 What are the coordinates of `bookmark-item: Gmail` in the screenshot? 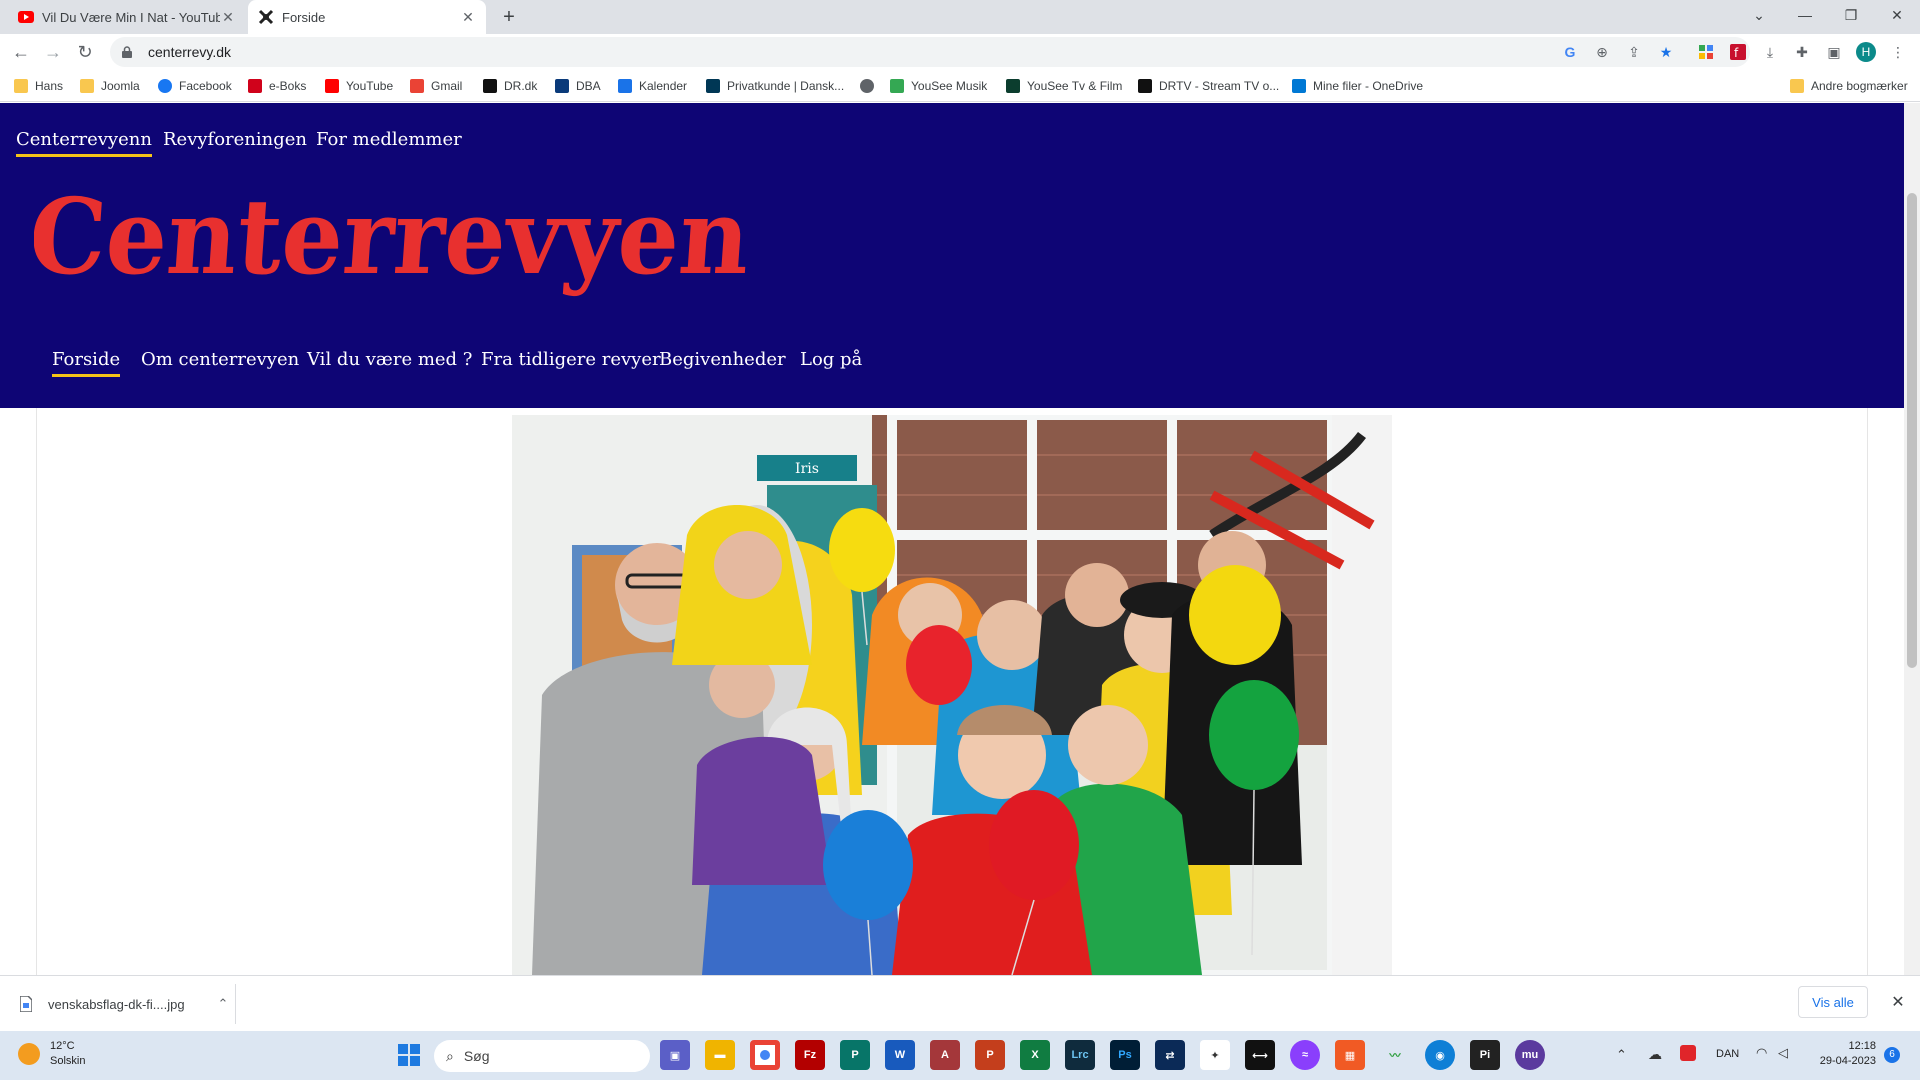 It's located at (436, 86).